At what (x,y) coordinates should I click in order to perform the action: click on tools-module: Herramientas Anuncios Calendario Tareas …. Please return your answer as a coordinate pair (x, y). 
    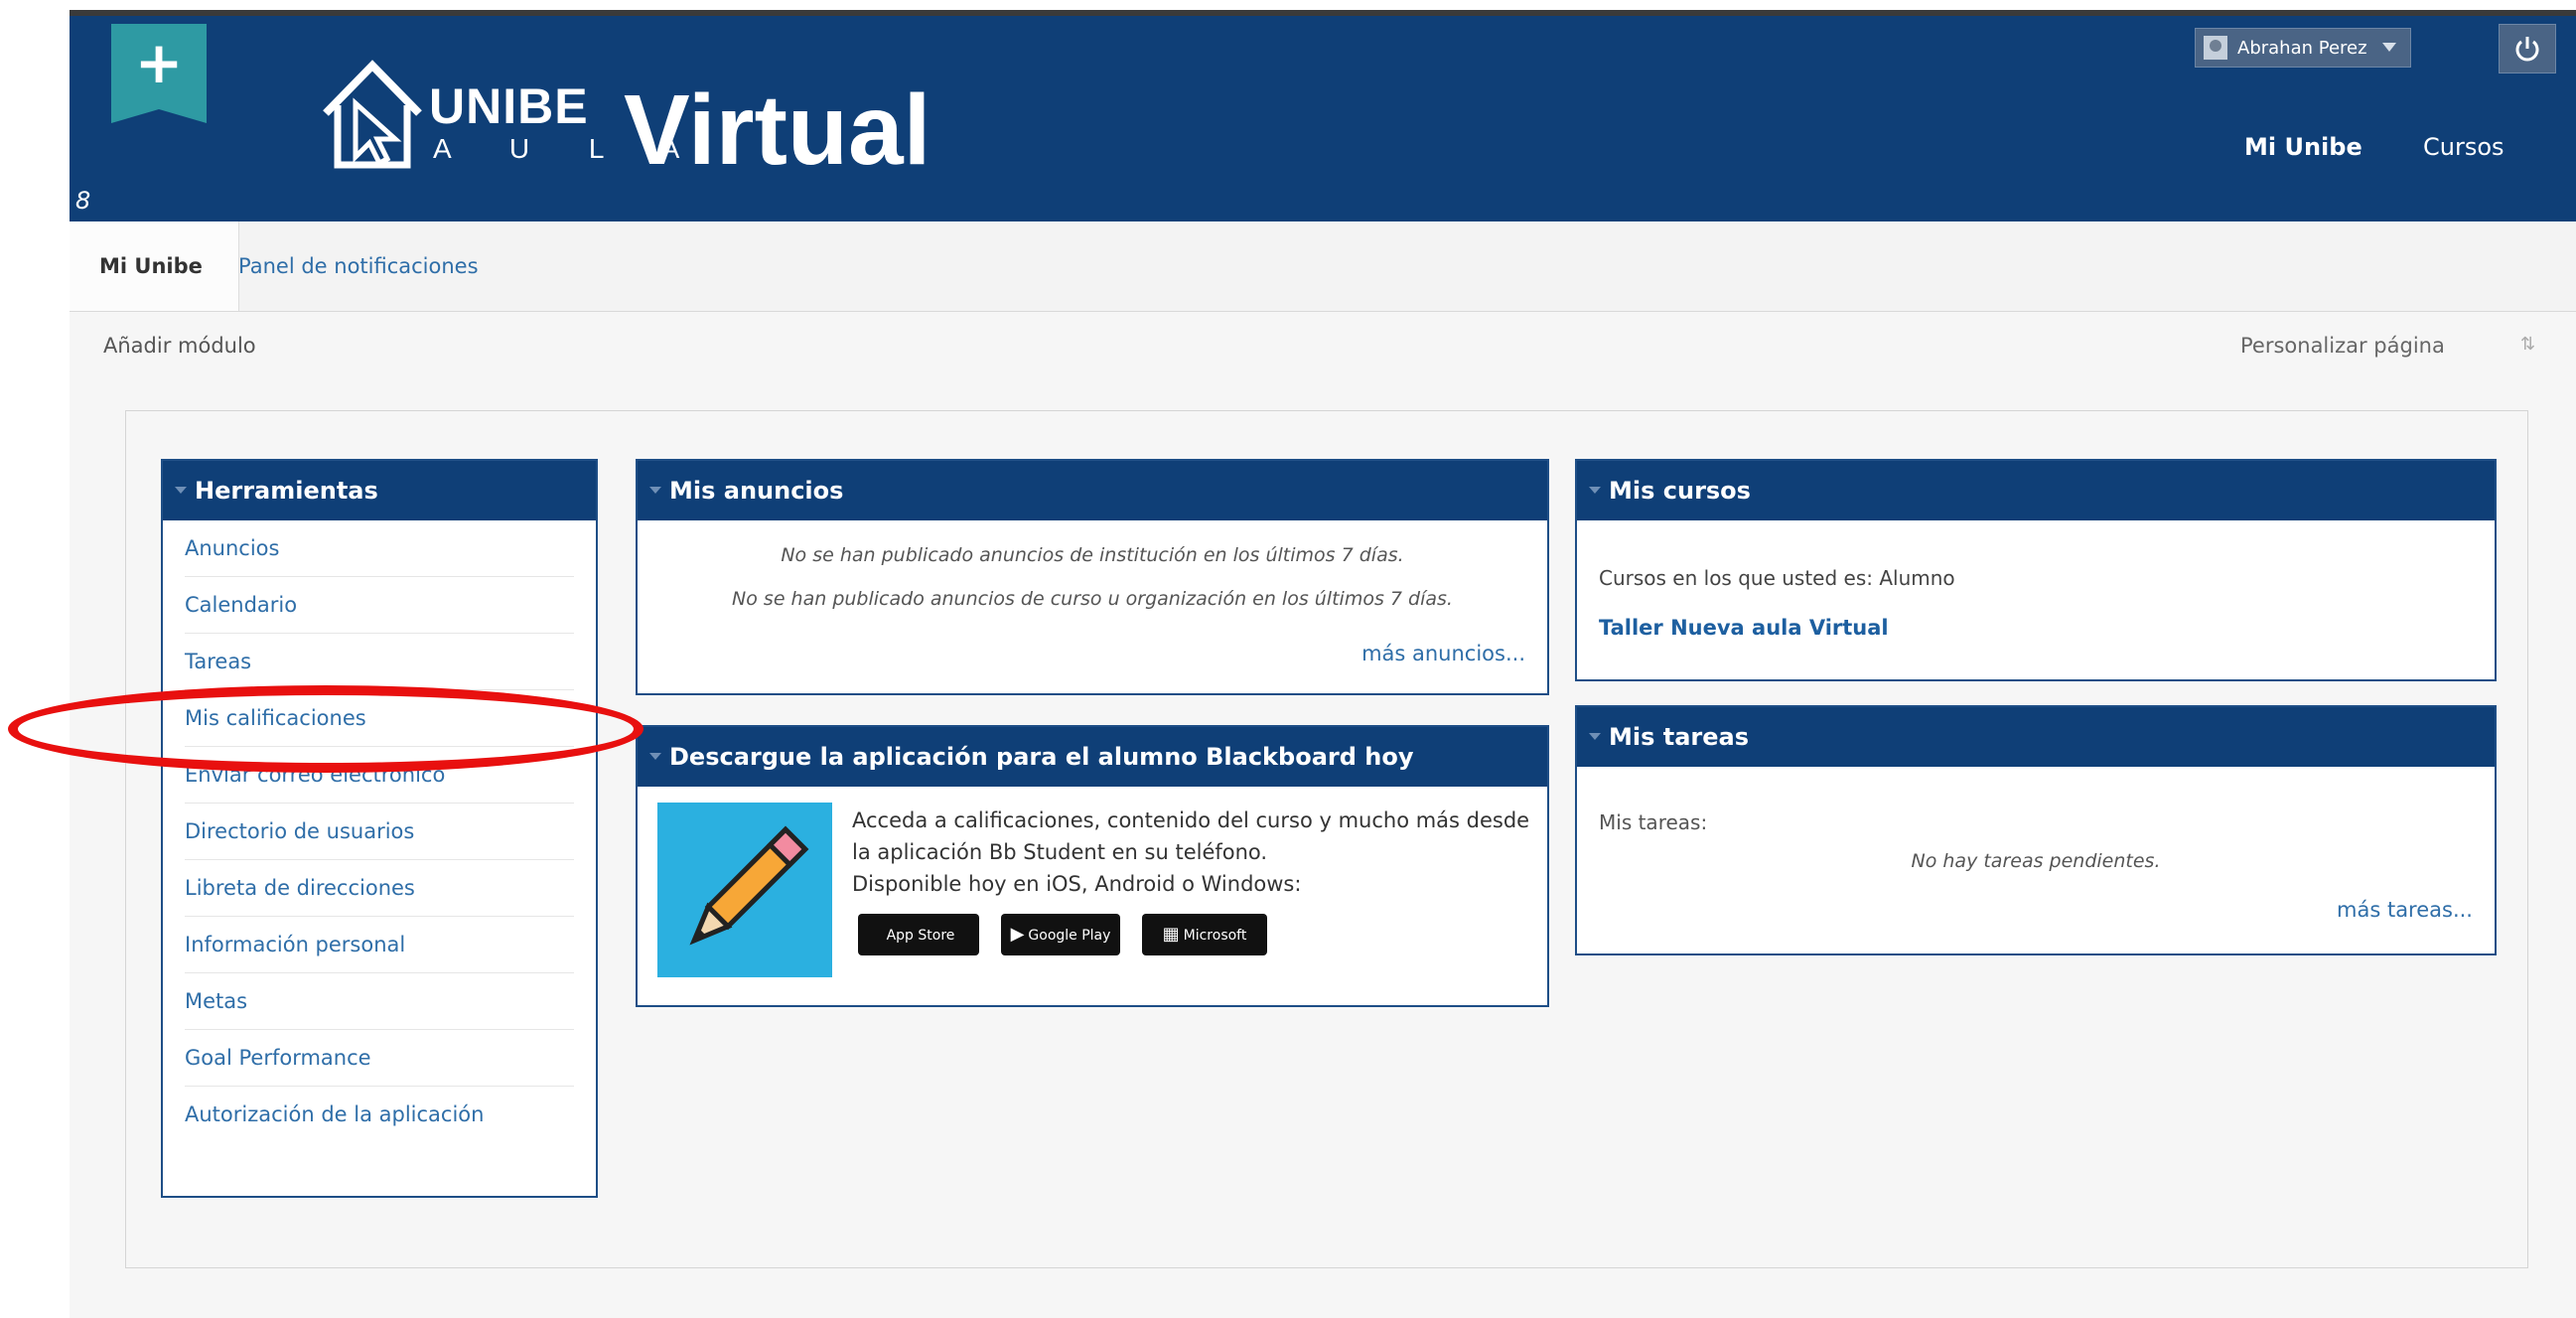
    Looking at the image, I should click on (380, 829).